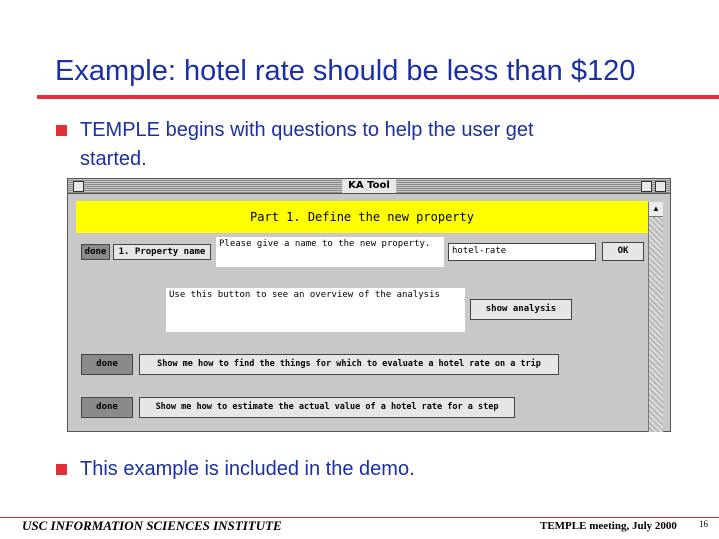 This screenshot has width=719, height=539. I want to click on up-arrow-icon: ▲, so click(656, 209).